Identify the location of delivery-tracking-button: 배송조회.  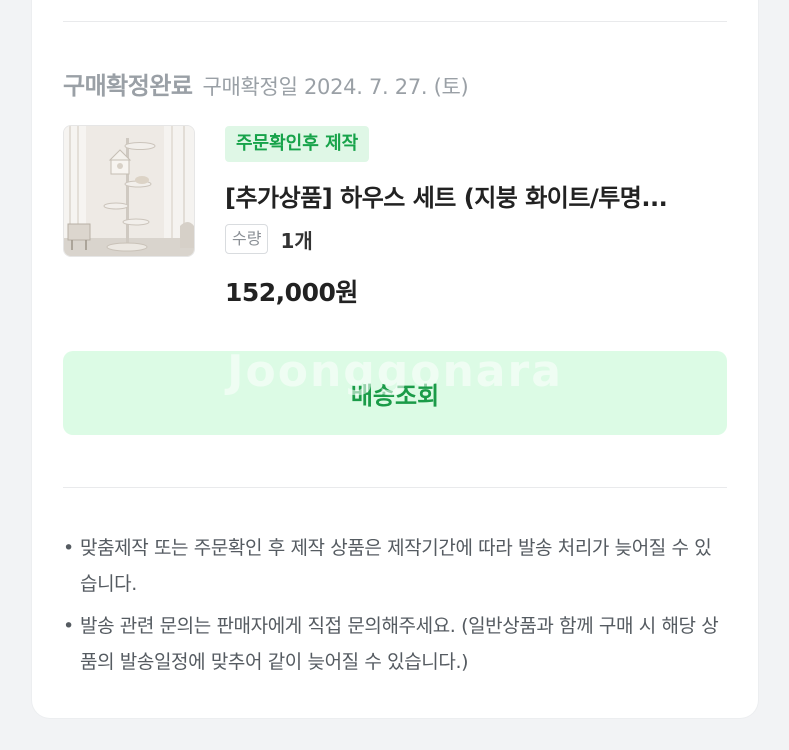
(395, 393).